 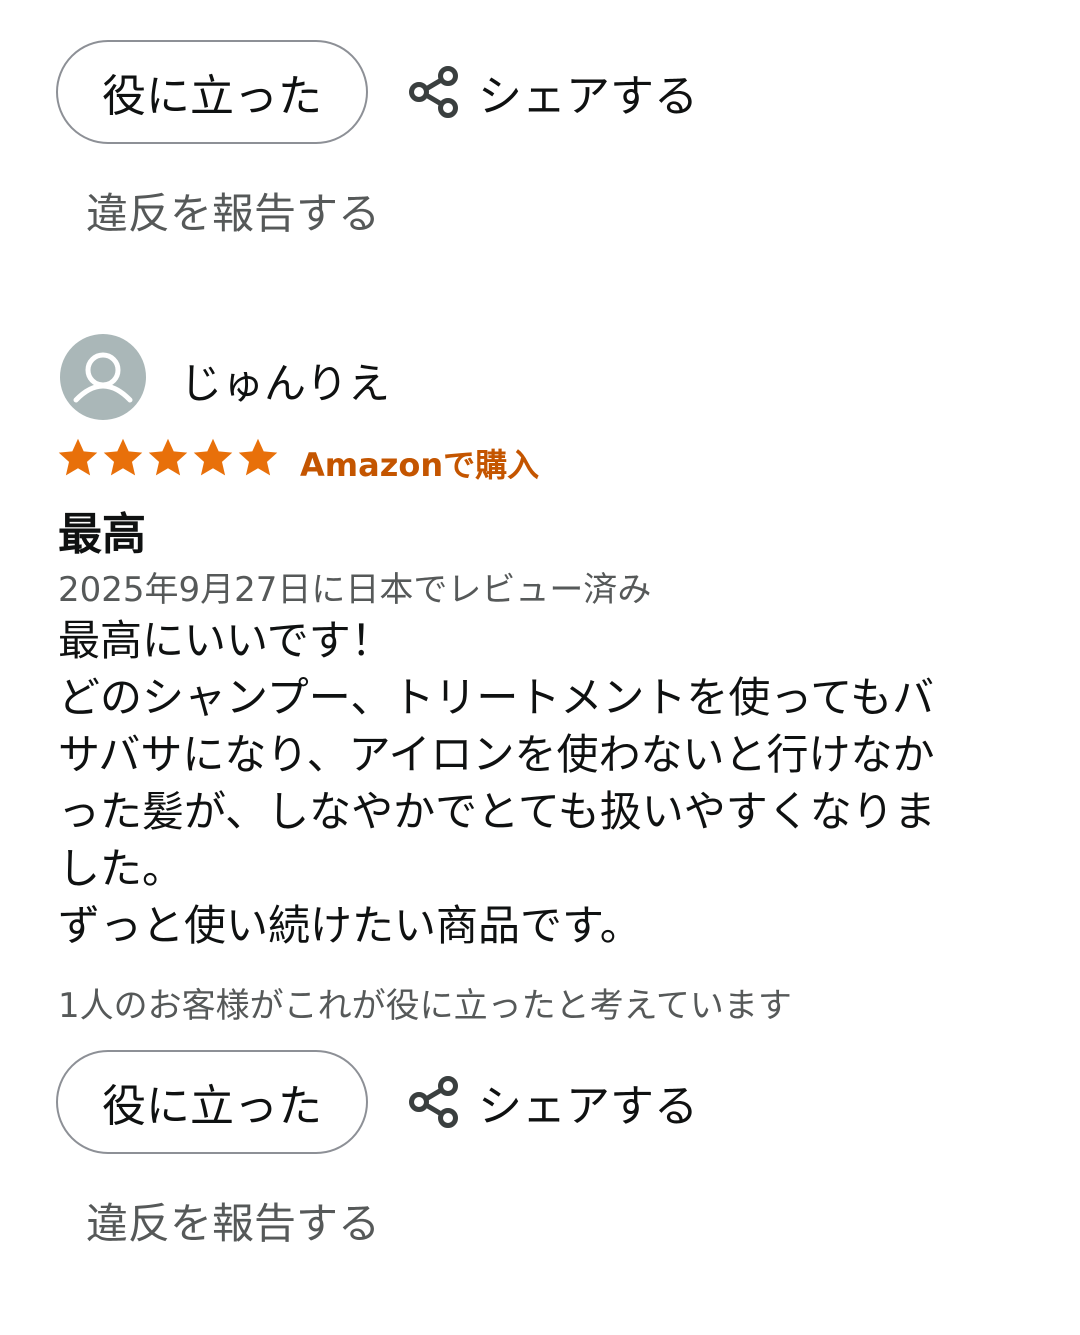 I want to click on review-body-line: 最高にいいです！, so click(x=225, y=640).